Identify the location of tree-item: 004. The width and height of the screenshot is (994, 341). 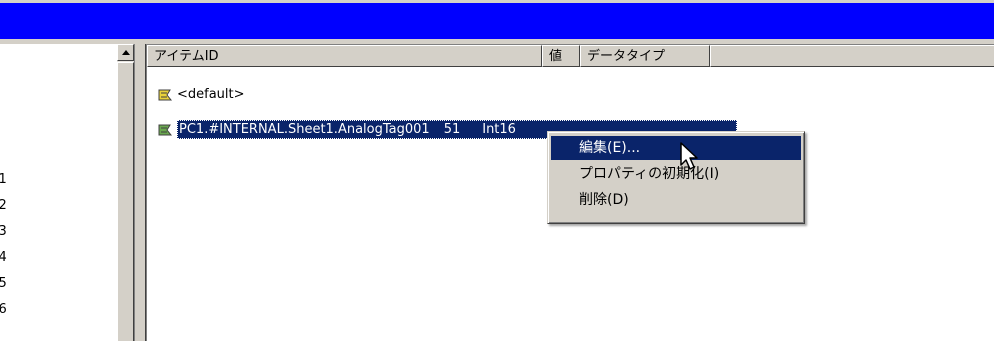
(3, 258).